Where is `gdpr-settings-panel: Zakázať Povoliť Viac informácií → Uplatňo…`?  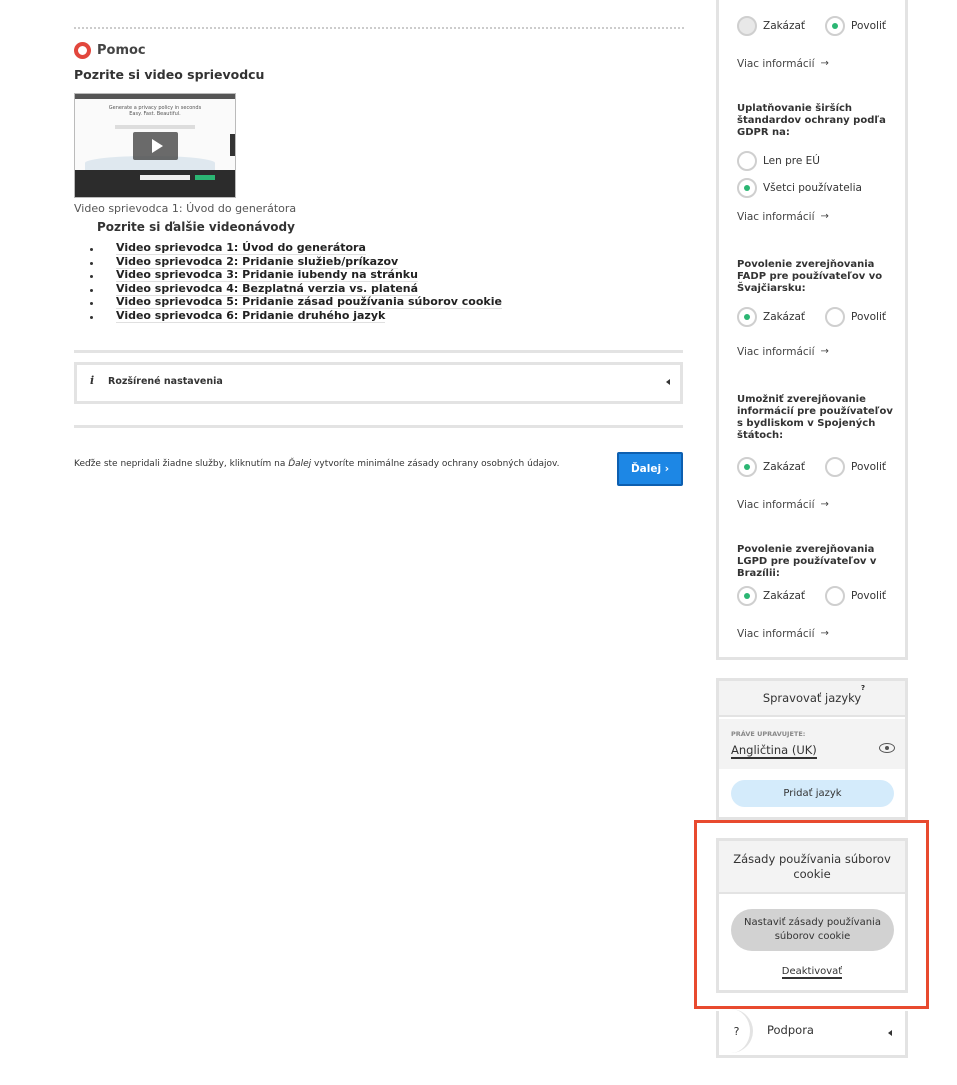
gdpr-settings-panel: Zakázať Povoliť Viac informácií → Uplatňo… is located at coordinates (812, 330).